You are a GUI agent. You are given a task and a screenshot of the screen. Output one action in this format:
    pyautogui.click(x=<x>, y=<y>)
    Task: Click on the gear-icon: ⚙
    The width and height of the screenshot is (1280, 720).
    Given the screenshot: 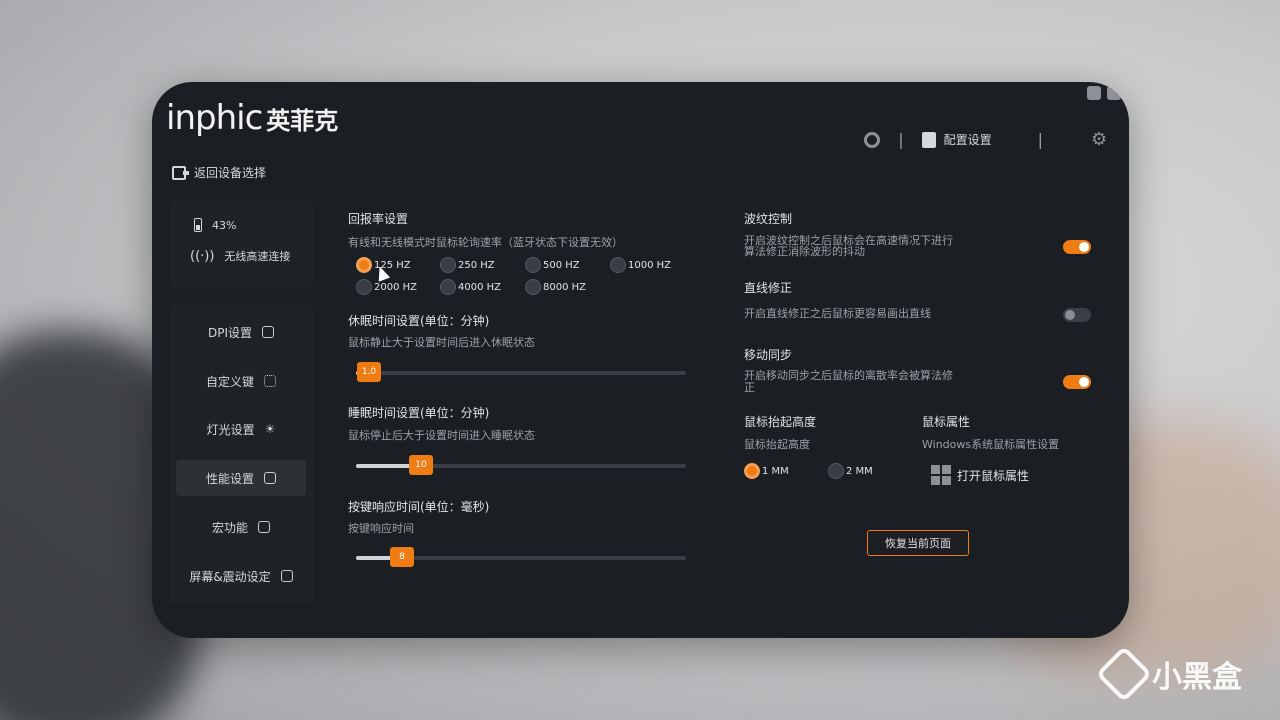 What is the action you would take?
    pyautogui.click(x=1100, y=139)
    